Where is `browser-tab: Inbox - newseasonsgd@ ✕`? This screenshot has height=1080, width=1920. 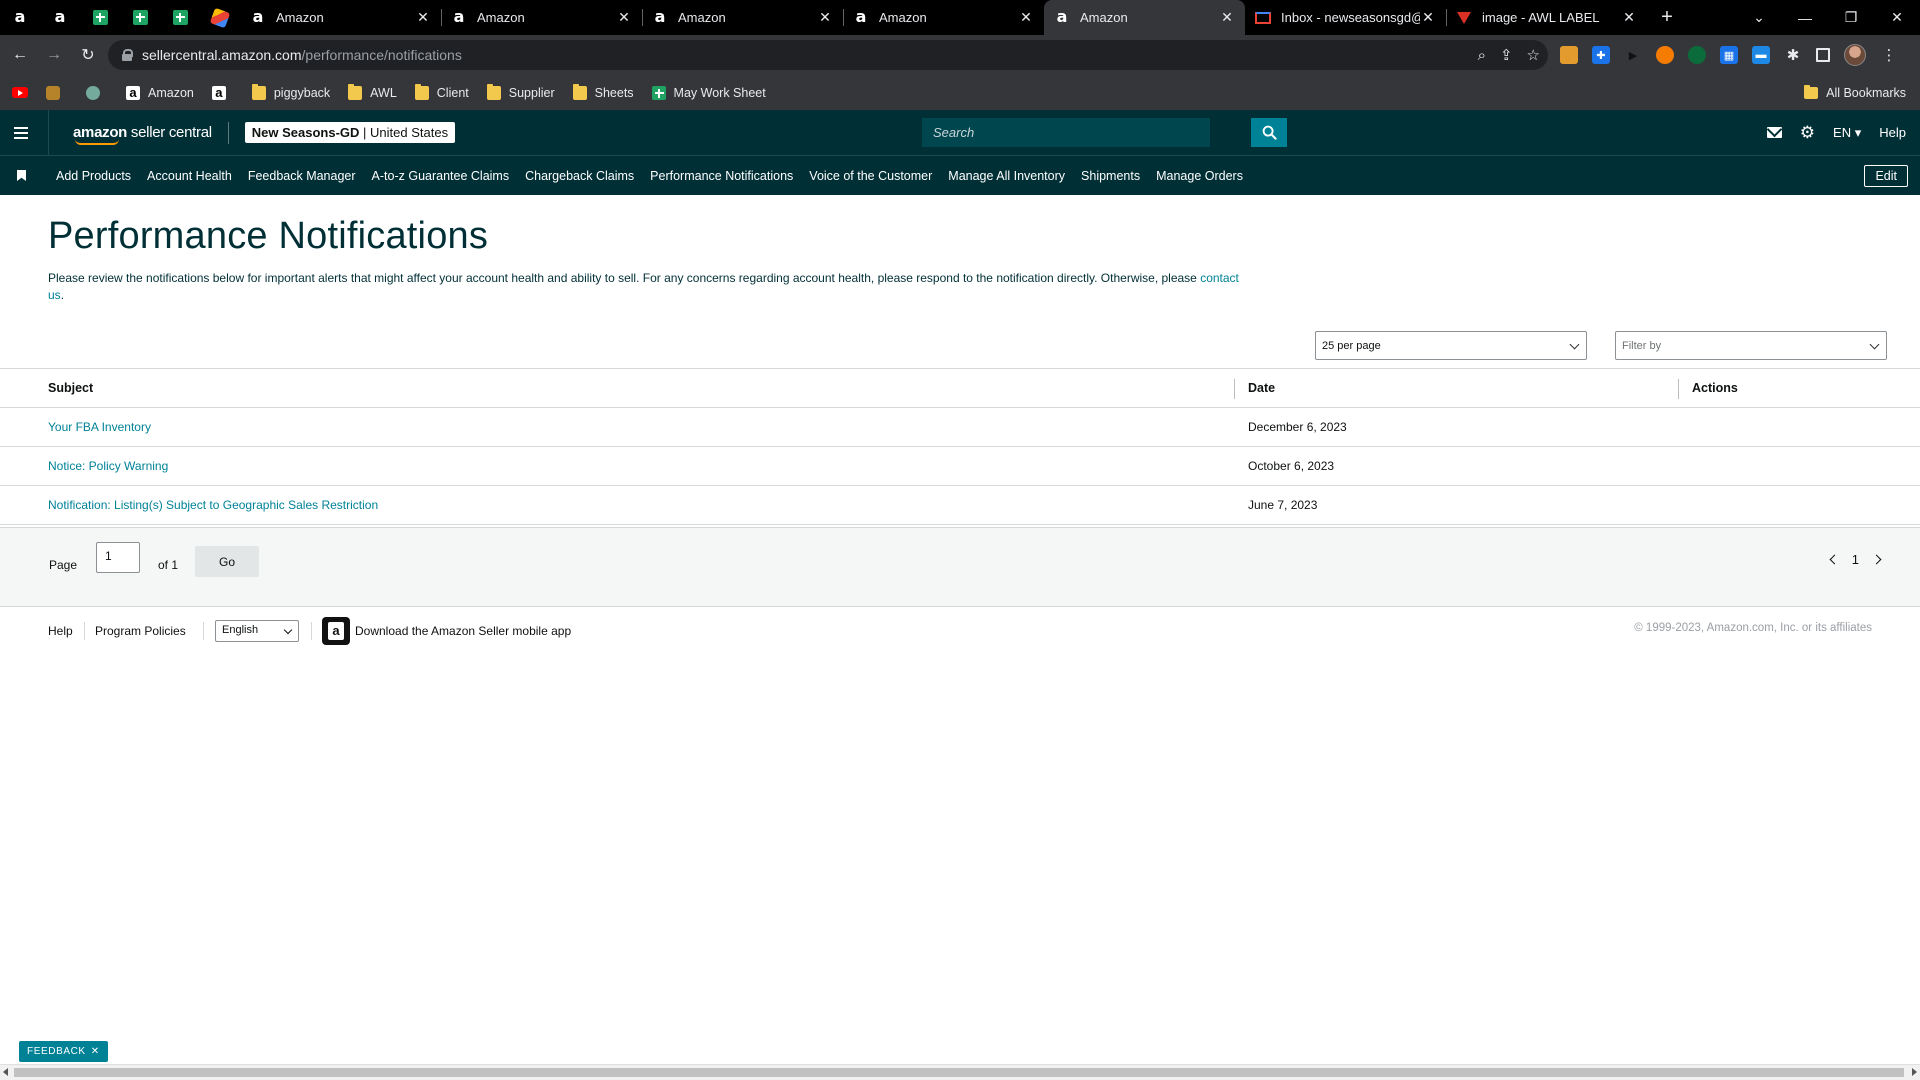 browser-tab: Inbox - newseasonsgd@ ✕ is located at coordinates (1345, 17).